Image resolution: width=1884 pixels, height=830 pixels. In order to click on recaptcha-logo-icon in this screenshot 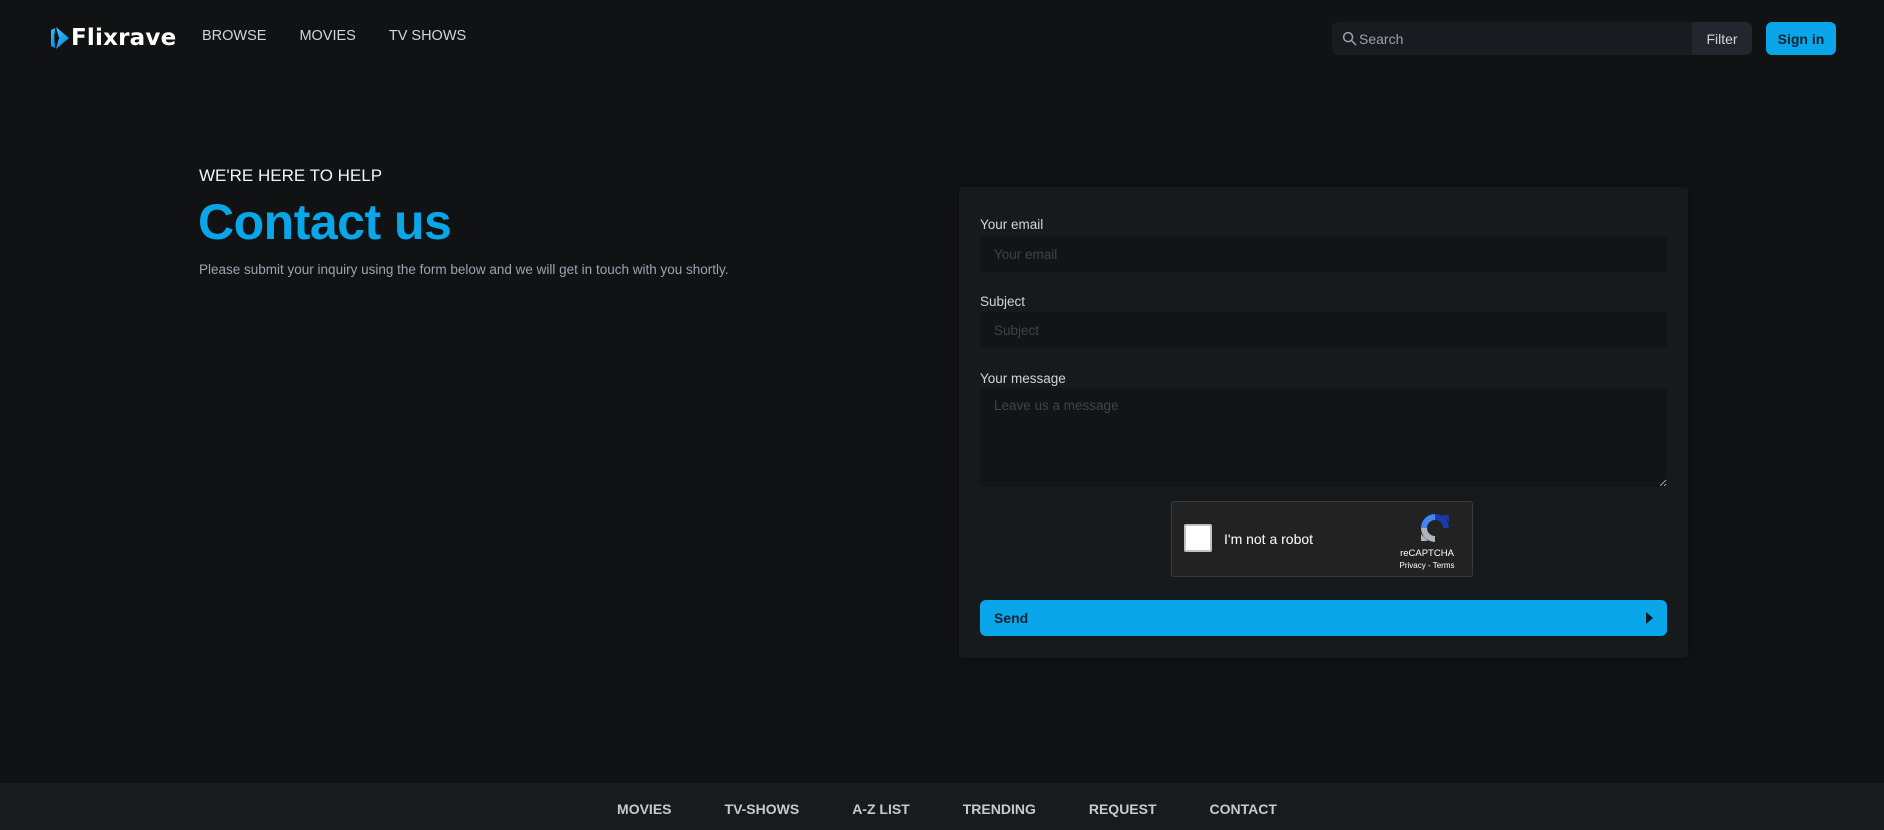, I will do `click(1435, 528)`.